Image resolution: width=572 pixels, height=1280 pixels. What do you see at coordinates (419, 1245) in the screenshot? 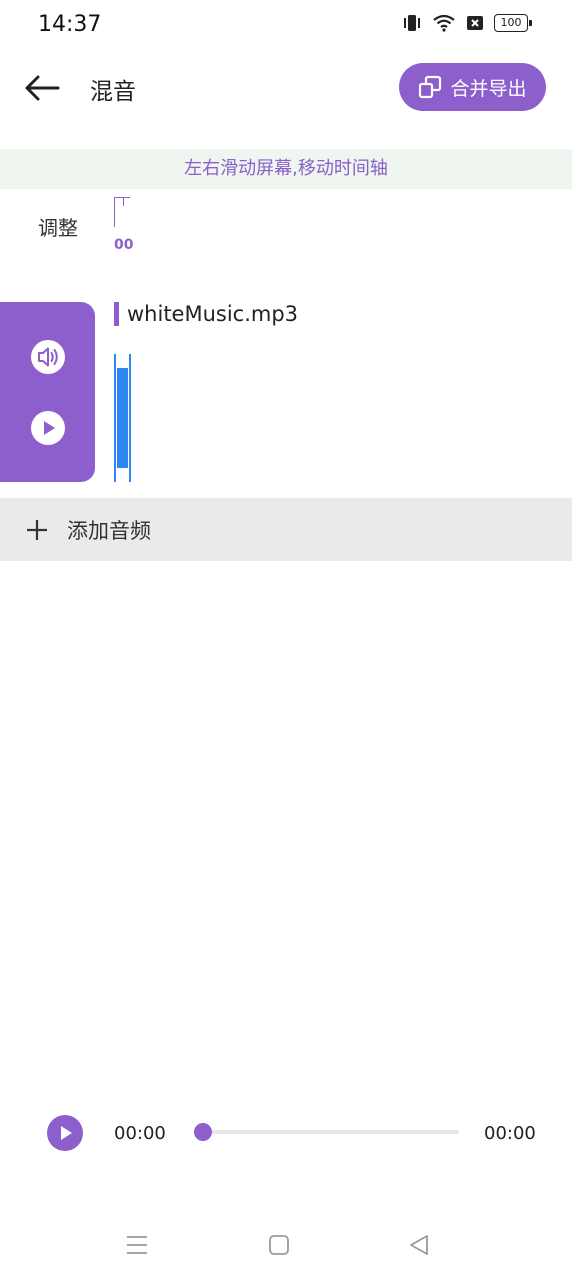
I see `nav-back-icon` at bounding box center [419, 1245].